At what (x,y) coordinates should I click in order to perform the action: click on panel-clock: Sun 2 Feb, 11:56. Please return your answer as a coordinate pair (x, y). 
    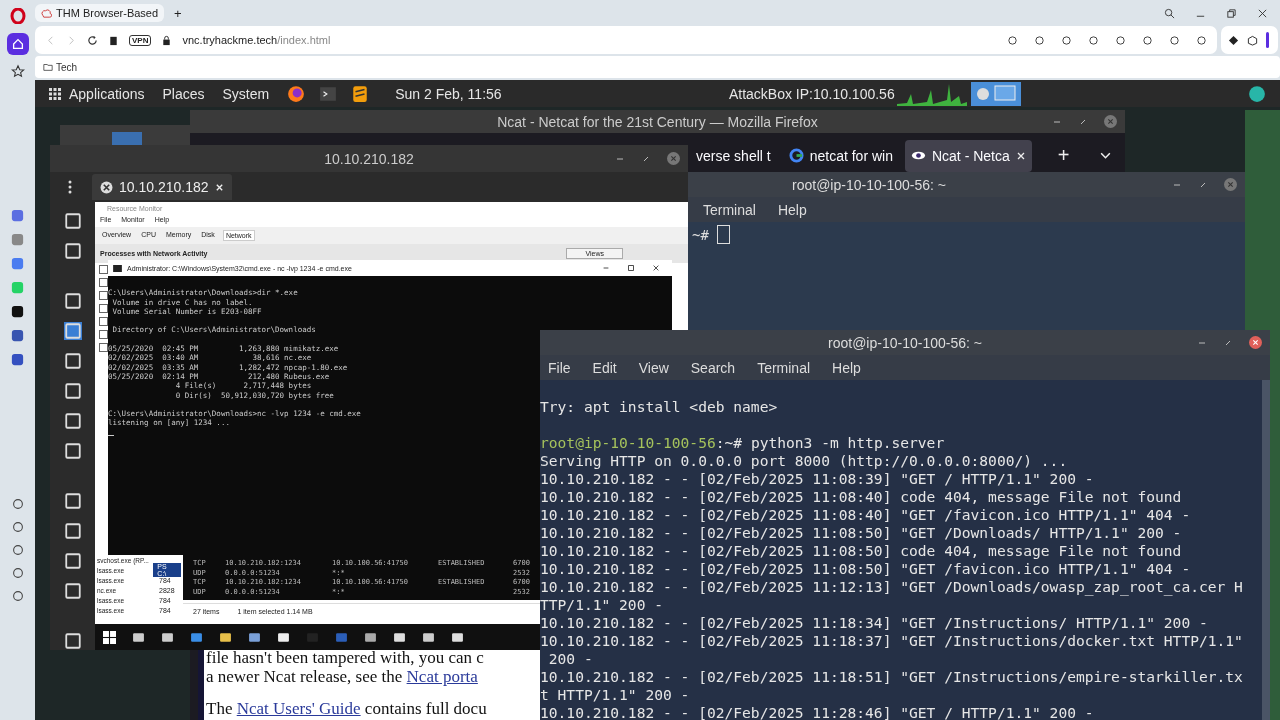
    Looking at the image, I should click on (448, 93).